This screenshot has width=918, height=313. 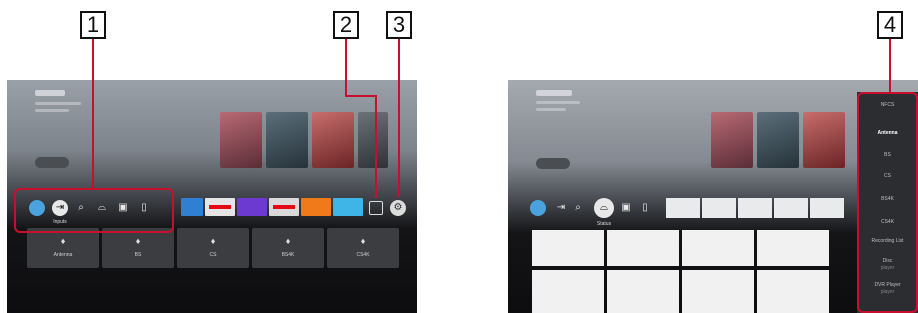 I want to click on input-tile-bs: ♦ BS, so click(x=138, y=248).